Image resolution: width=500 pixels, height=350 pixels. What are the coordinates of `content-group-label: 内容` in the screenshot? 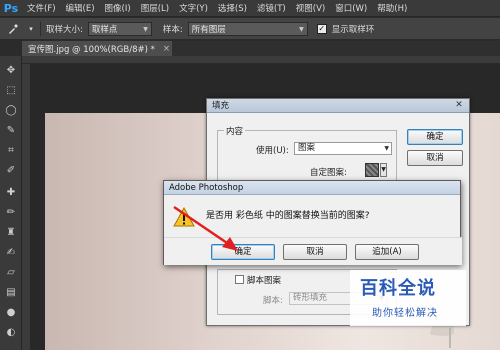 It's located at (235, 131).